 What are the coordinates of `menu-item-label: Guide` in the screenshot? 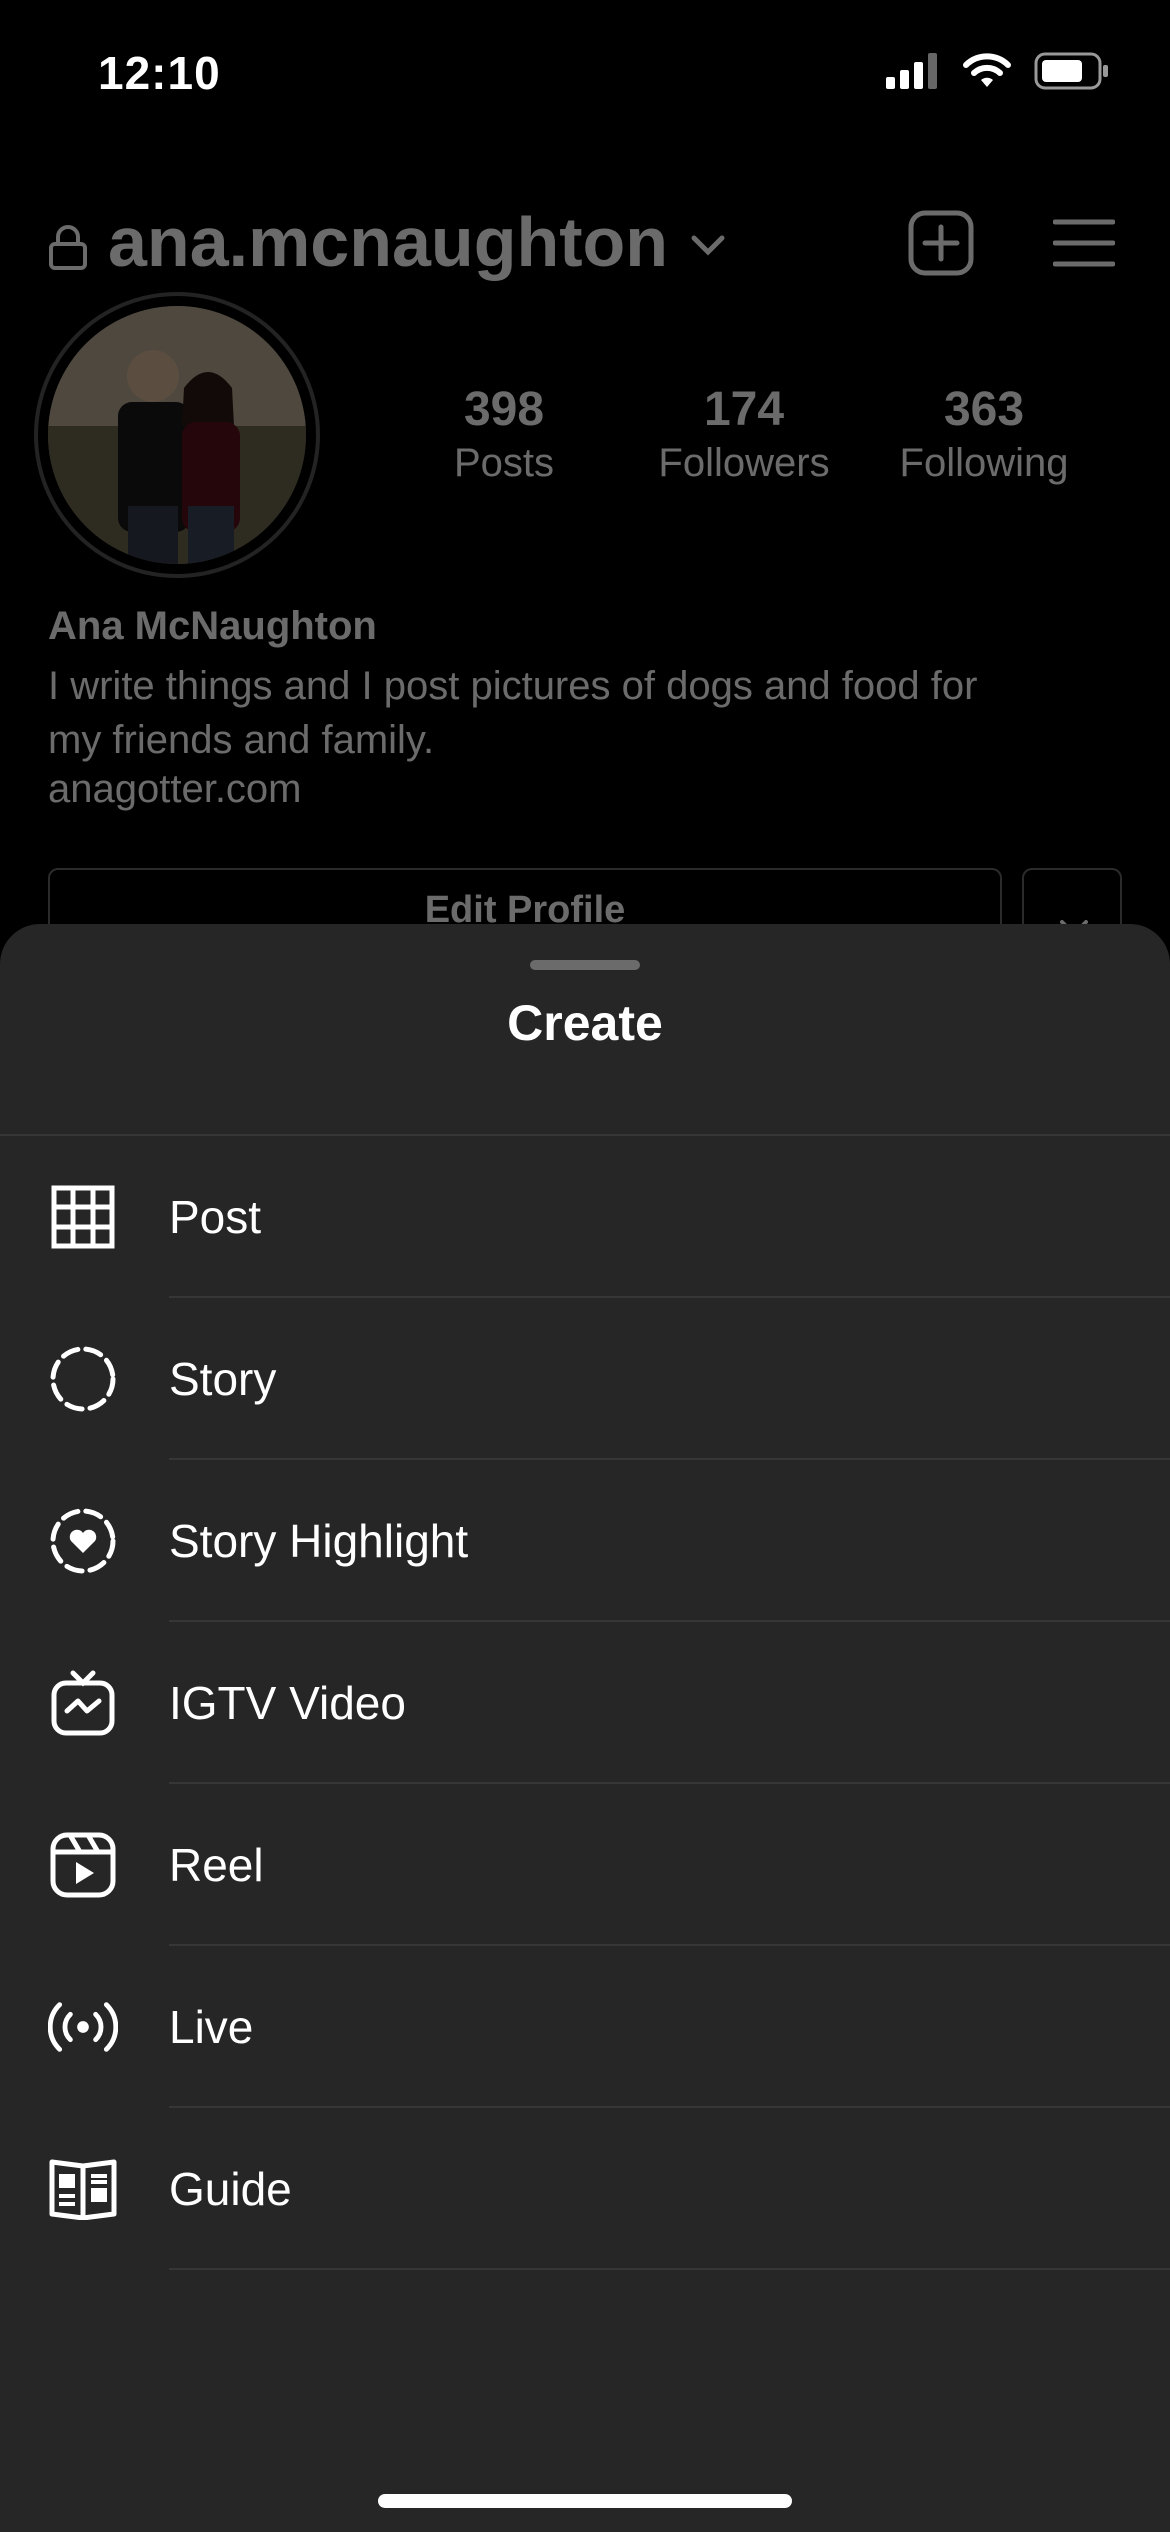 It's located at (230, 2189).